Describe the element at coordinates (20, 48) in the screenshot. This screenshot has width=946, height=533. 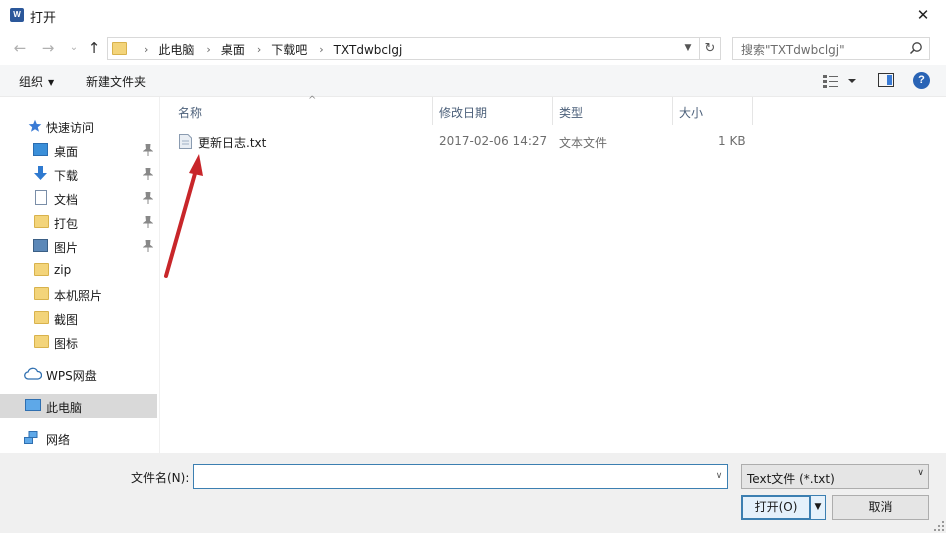
I see `back-button: ←` at that location.